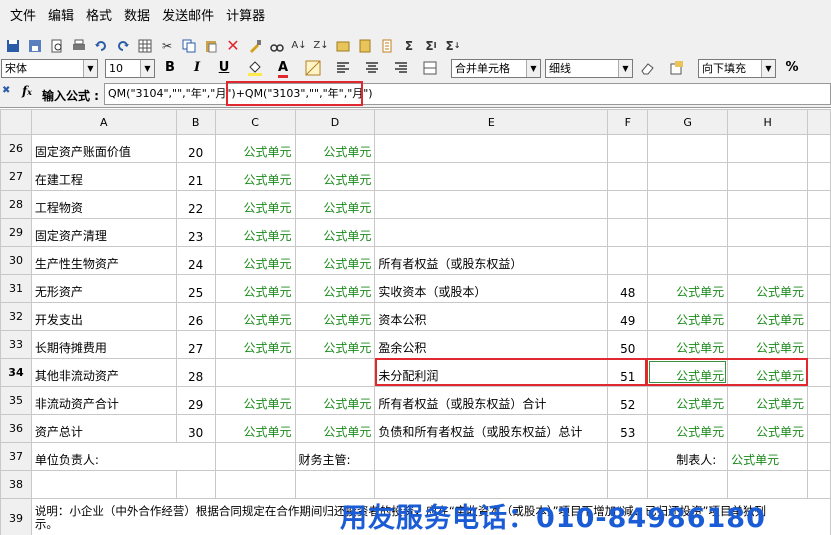  I want to click on save-icon, so click(13, 46).